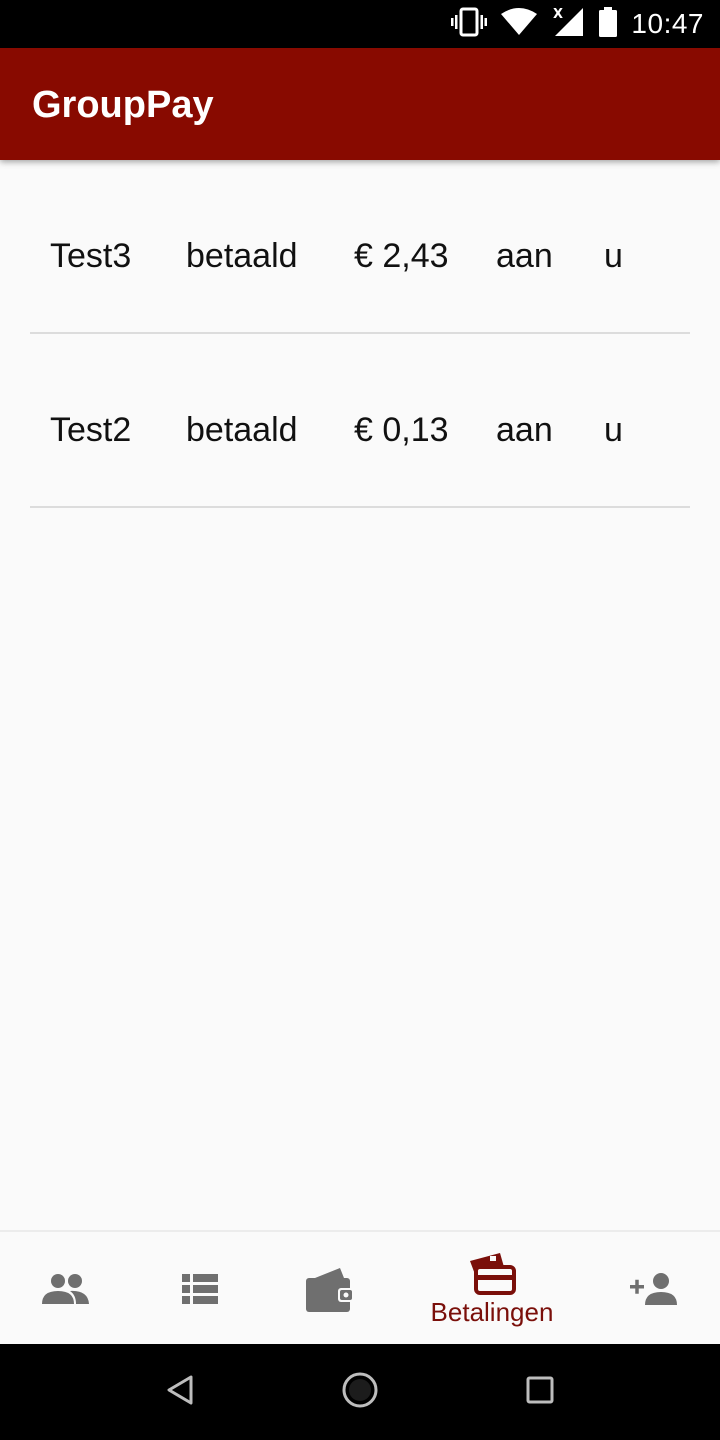 This screenshot has width=720, height=1440. I want to click on add-person-icon, so click(654, 1289).